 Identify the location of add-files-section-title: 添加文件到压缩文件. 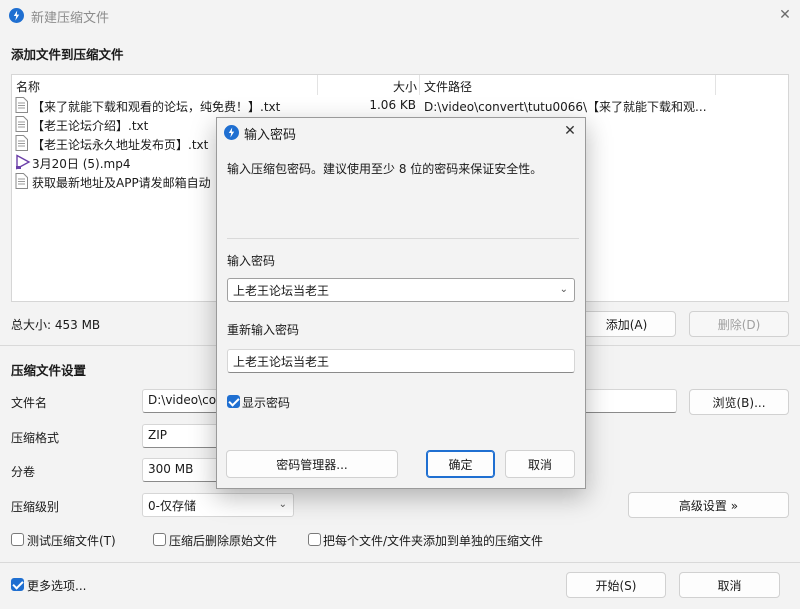
(67, 54).